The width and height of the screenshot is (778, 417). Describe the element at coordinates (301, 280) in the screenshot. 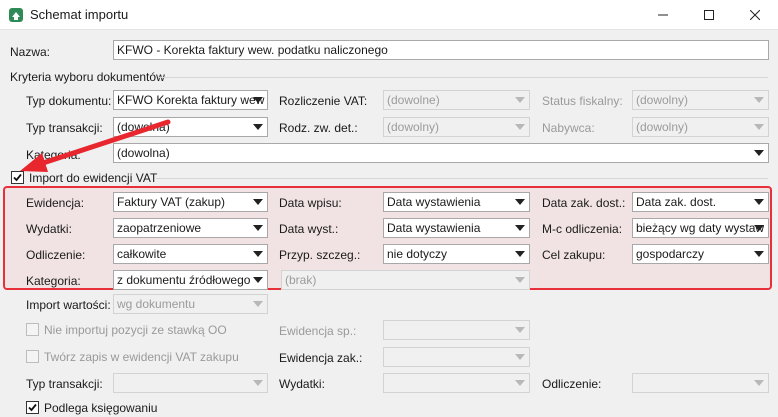

I see `vat-kategoria-2-value: (brak)` at that location.